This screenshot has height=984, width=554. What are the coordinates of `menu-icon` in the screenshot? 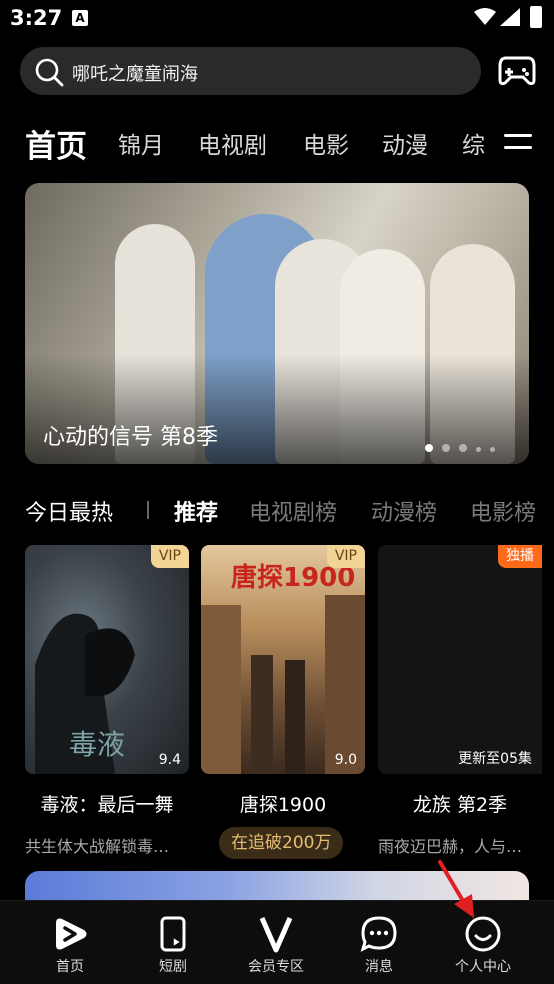 It's located at (518, 144).